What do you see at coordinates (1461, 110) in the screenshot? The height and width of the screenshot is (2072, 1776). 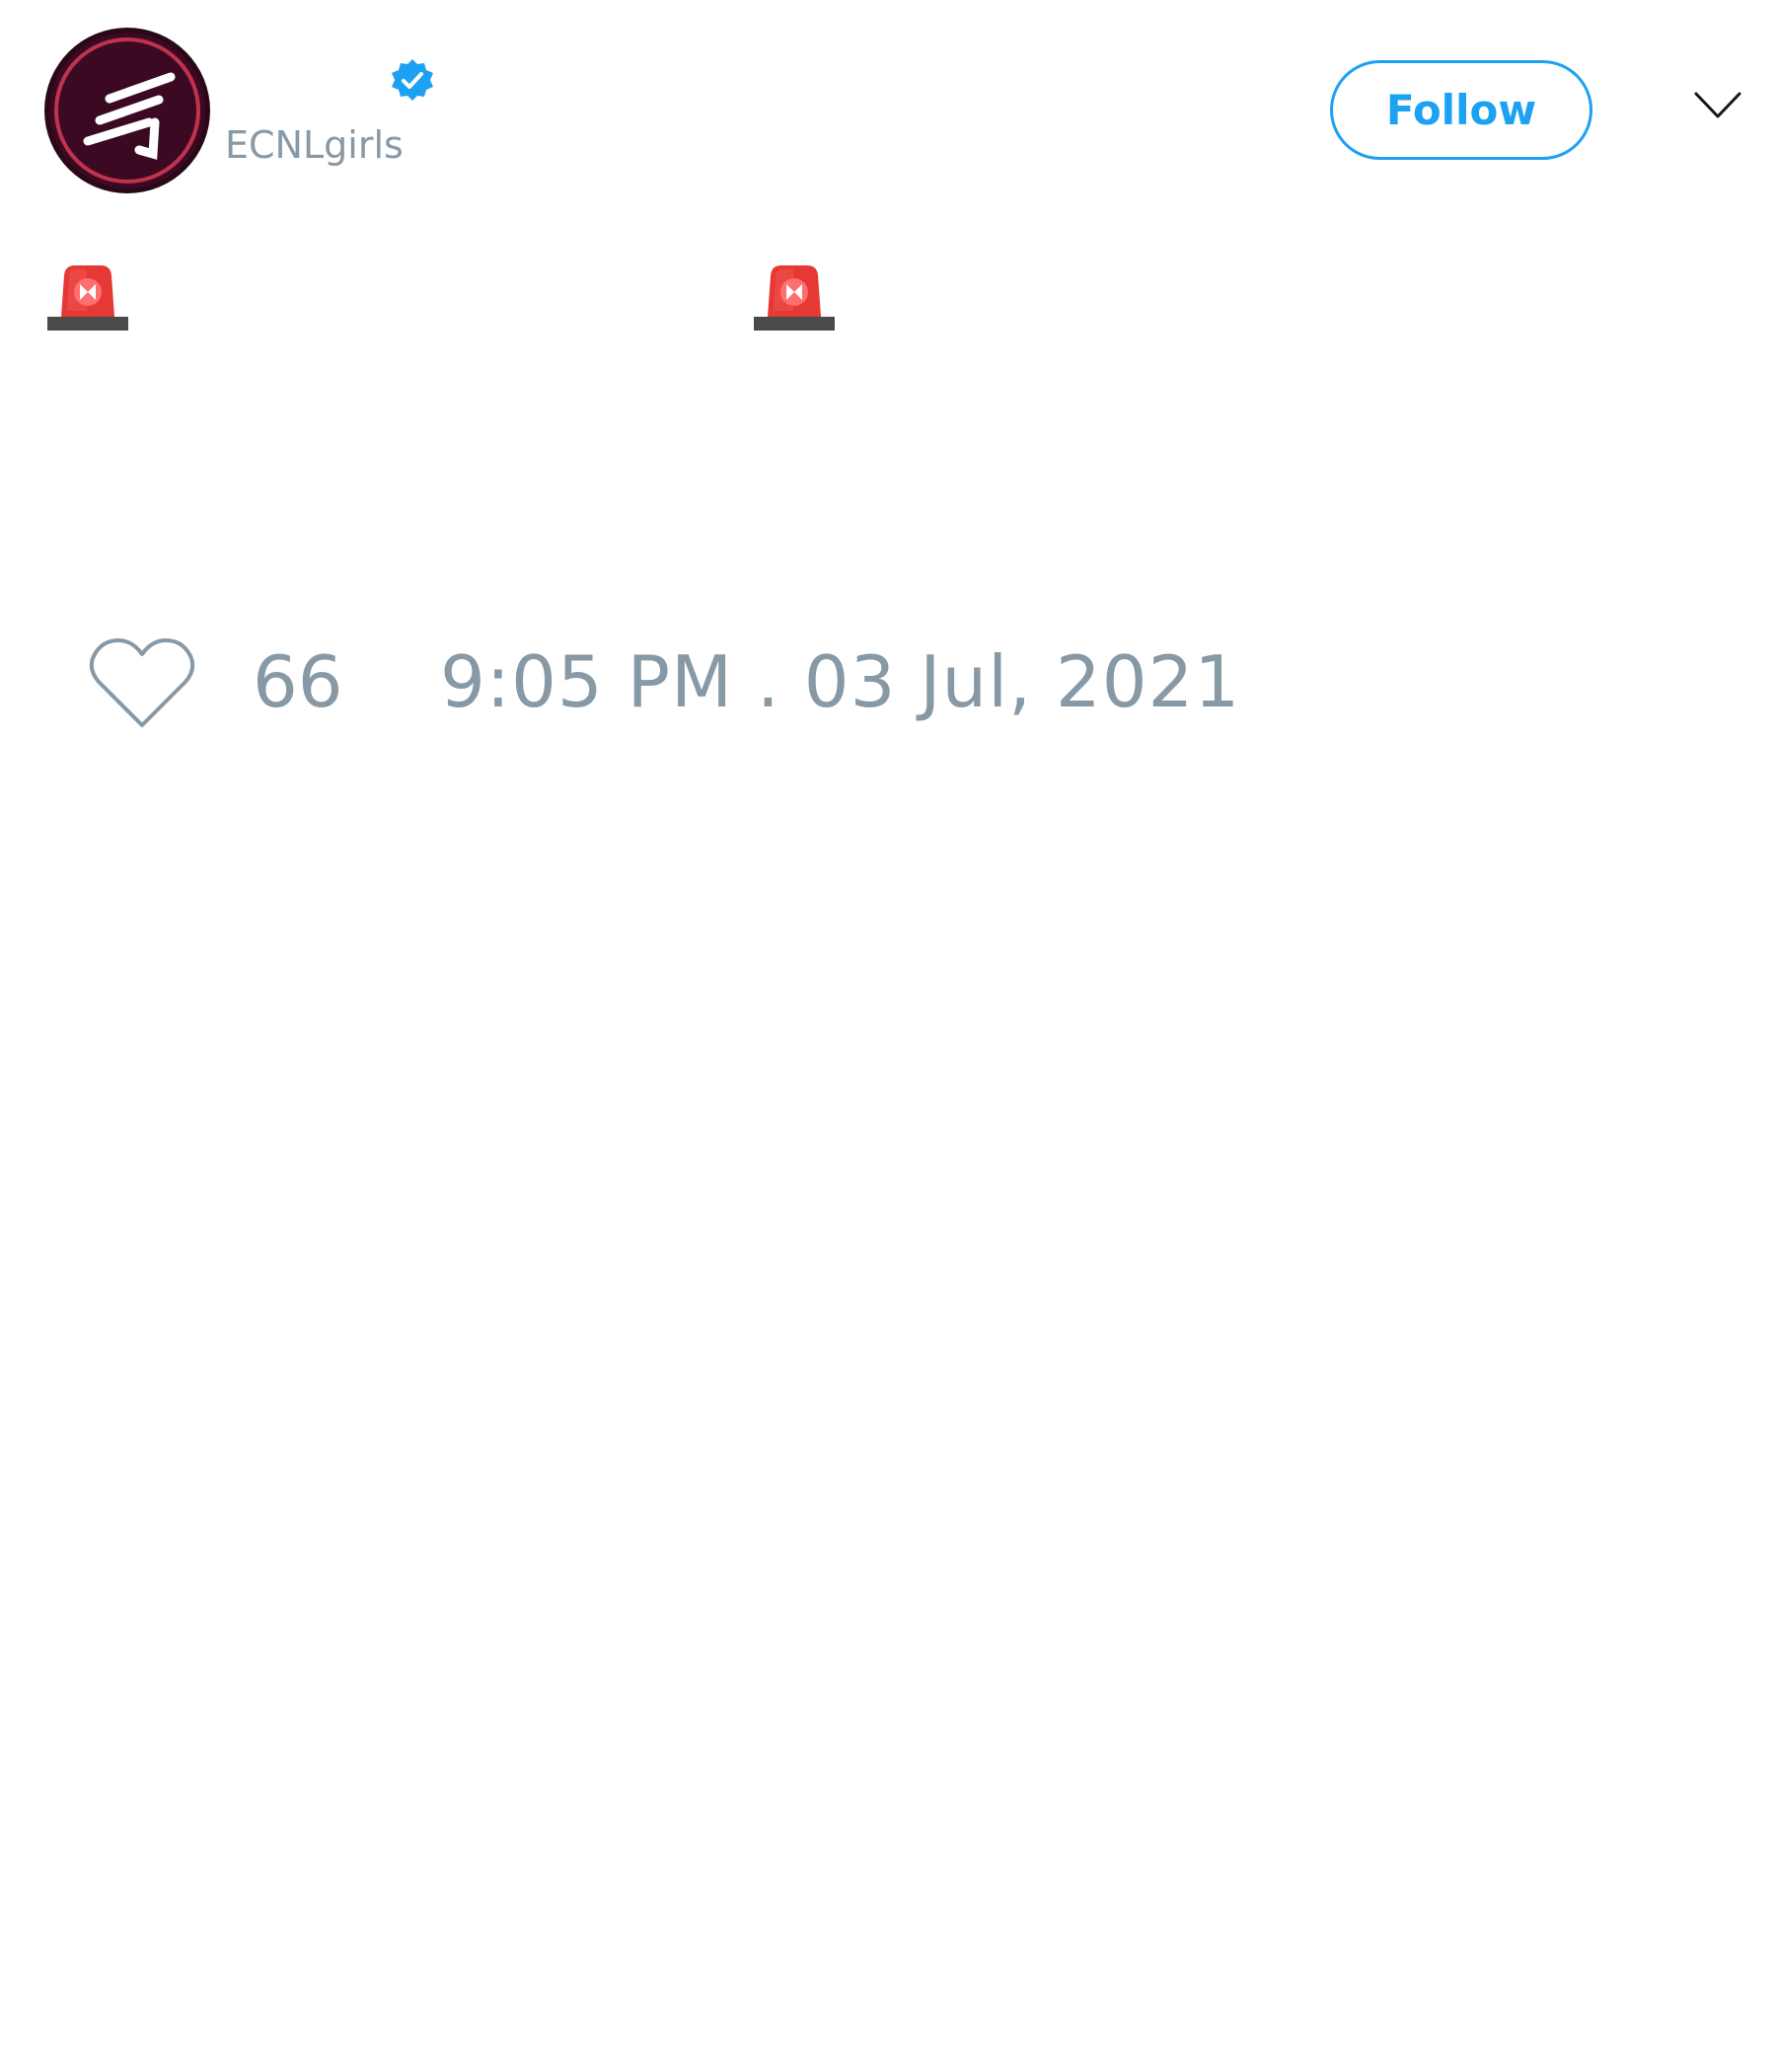 I see `follow-button: Follow` at bounding box center [1461, 110].